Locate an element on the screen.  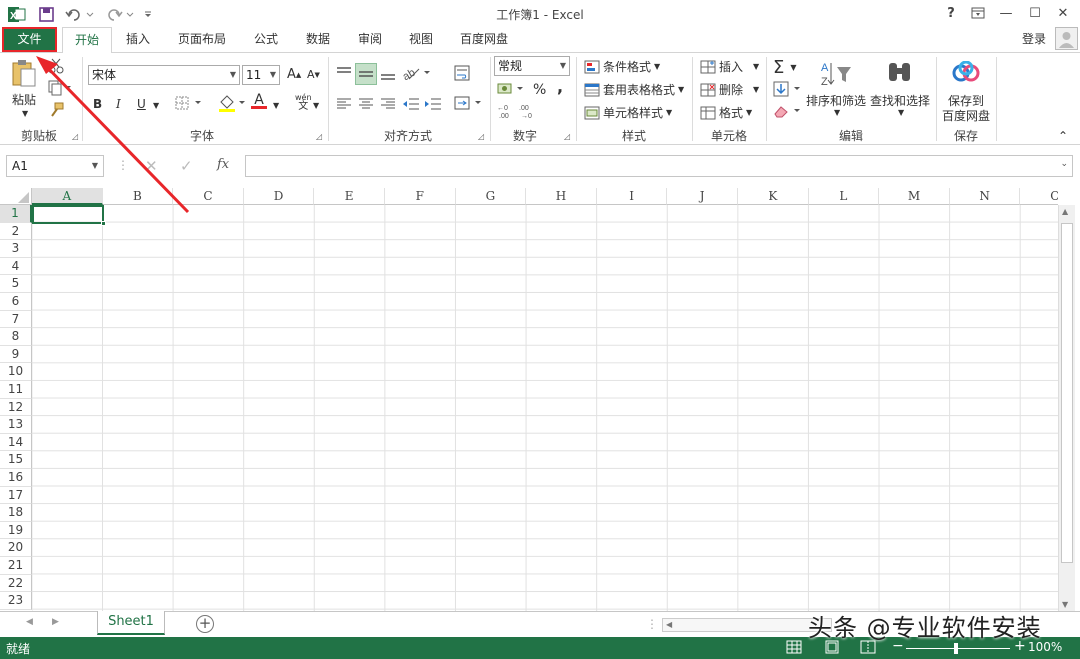
vertical-scroll-thumb is located at coordinates (1067, 393).